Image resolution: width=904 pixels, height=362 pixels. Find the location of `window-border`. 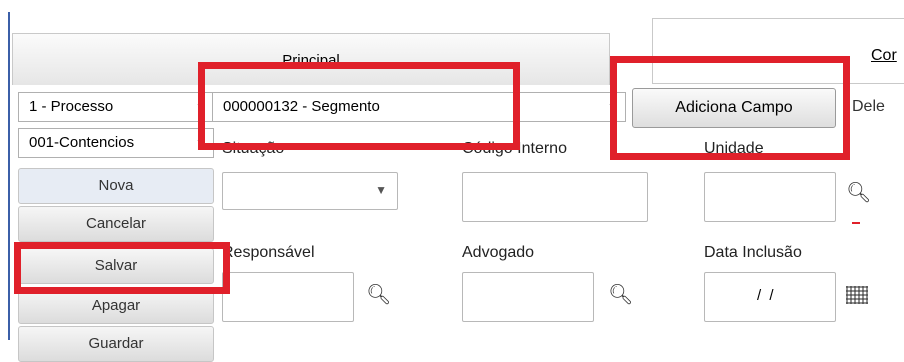

window-border is located at coordinates (9, 176).